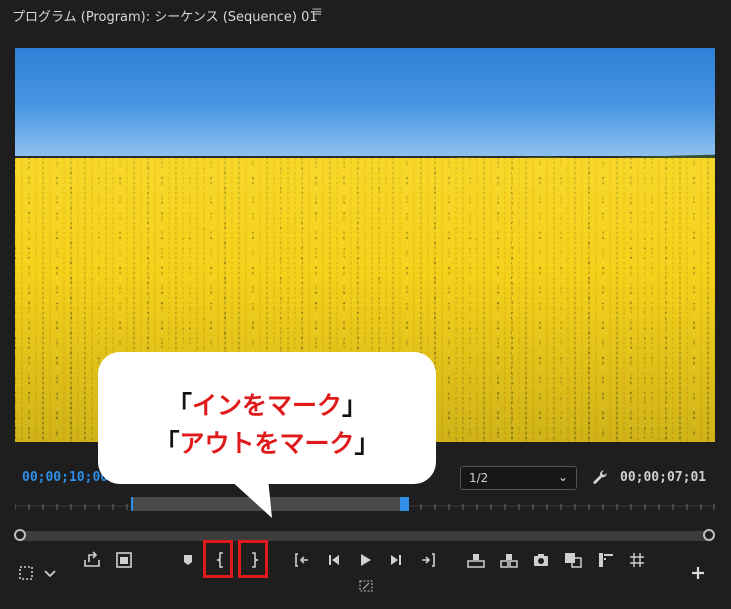 This screenshot has width=731, height=609. I want to click on lift-icon, so click(476, 560).